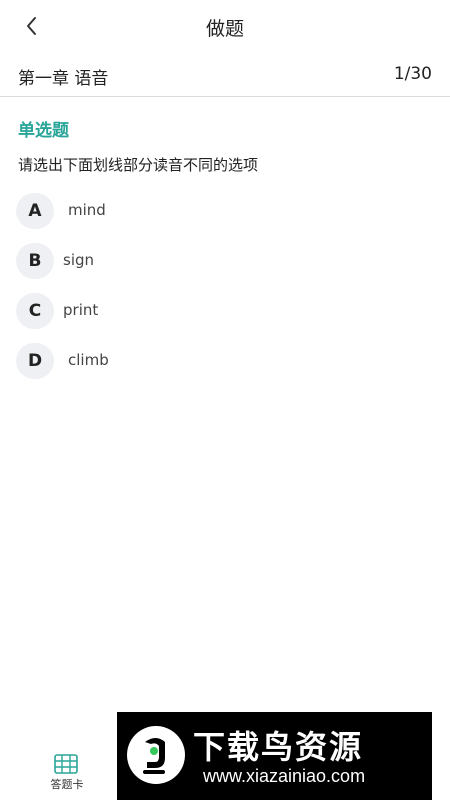 Image resolution: width=450 pixels, height=800 pixels. What do you see at coordinates (156, 755) in the screenshot?
I see `bird-logo-icon` at bounding box center [156, 755].